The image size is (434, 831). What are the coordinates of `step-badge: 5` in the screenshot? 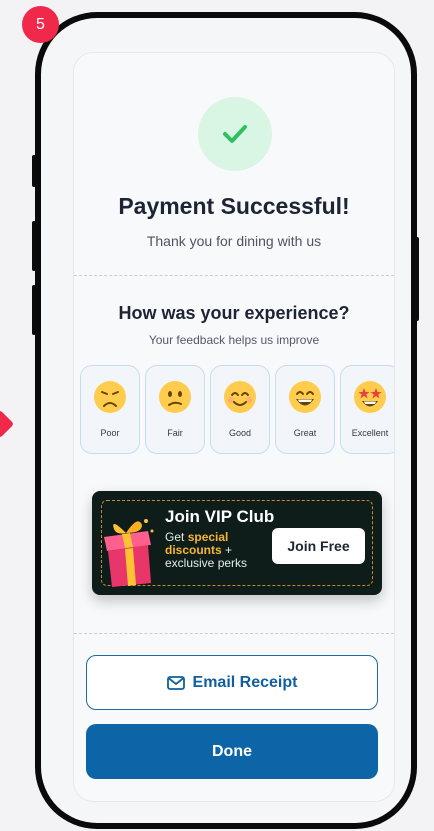 It's located at (40, 24).